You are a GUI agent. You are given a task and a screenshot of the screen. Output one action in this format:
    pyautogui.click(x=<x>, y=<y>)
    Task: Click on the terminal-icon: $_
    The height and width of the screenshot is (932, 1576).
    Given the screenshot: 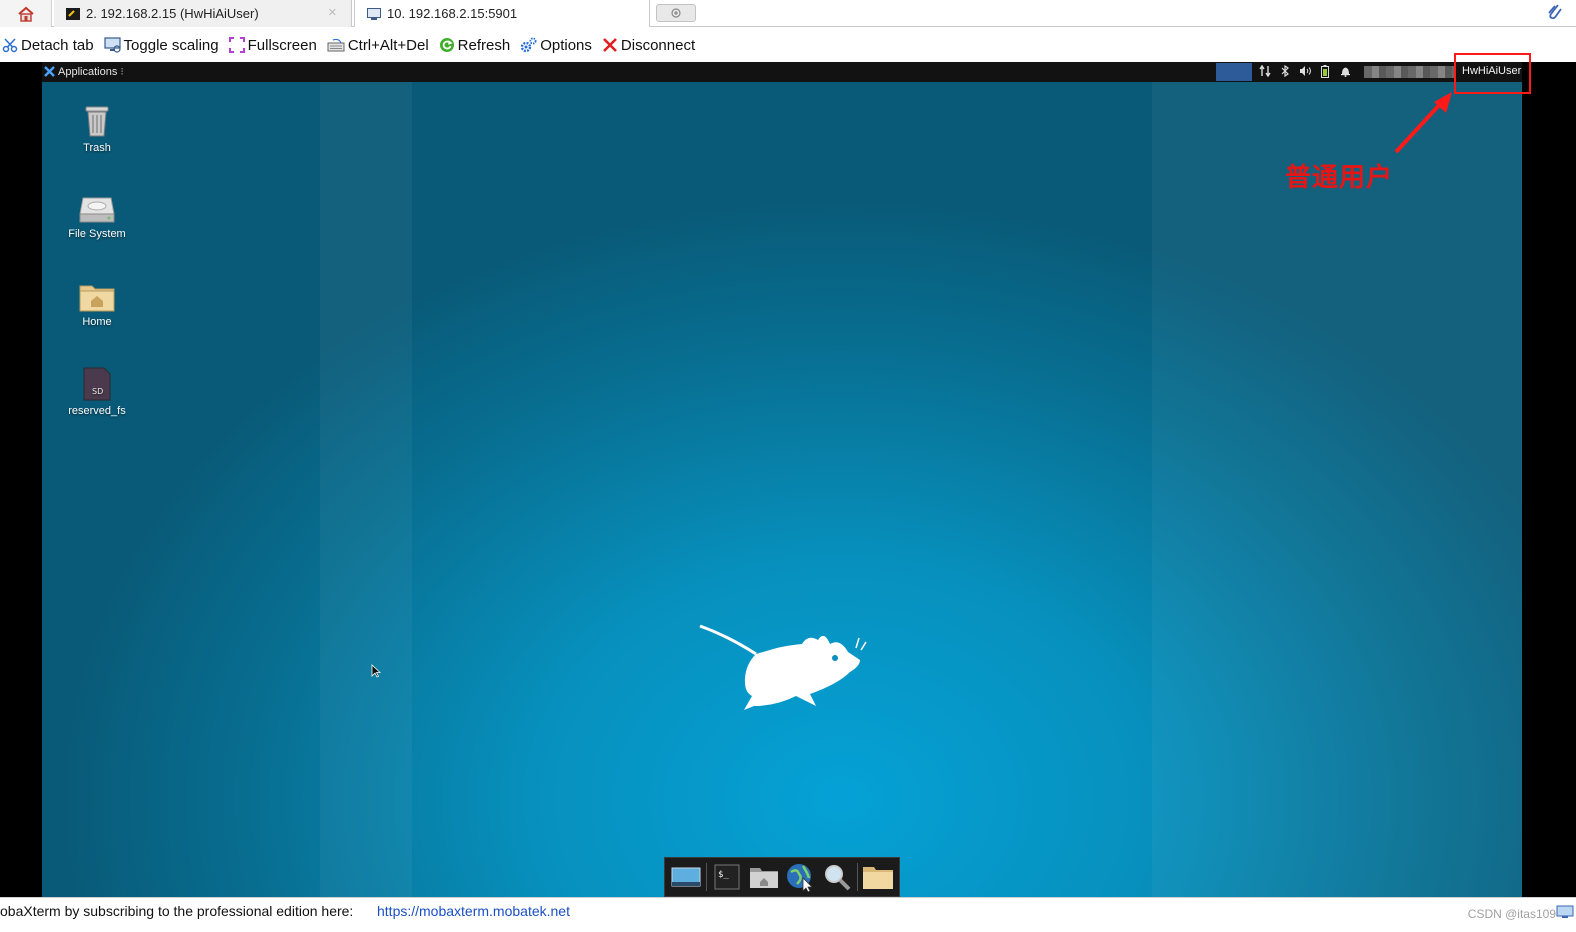 What is the action you would take?
    pyautogui.click(x=727, y=877)
    